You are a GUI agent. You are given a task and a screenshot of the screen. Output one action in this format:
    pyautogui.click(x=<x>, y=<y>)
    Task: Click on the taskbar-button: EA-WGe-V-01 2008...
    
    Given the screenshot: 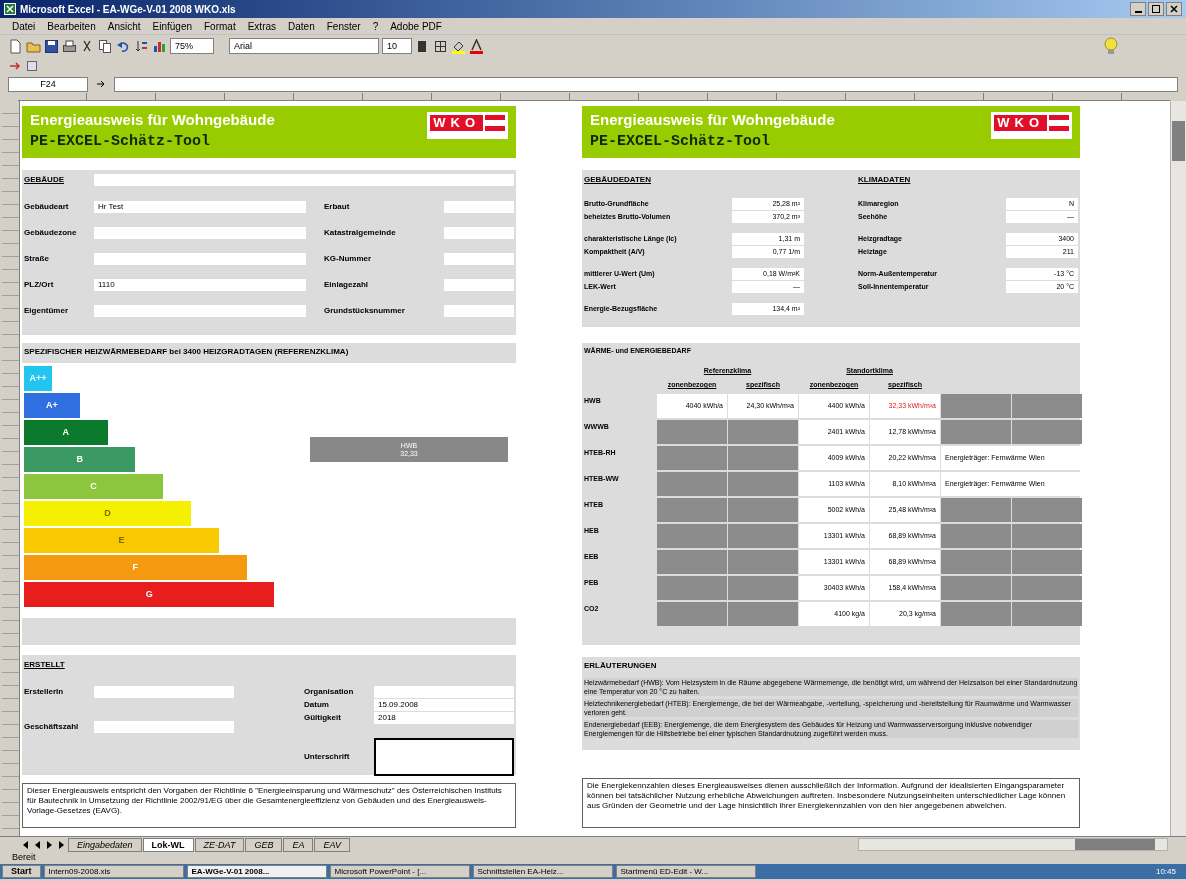 What is the action you would take?
    pyautogui.click(x=256, y=871)
    